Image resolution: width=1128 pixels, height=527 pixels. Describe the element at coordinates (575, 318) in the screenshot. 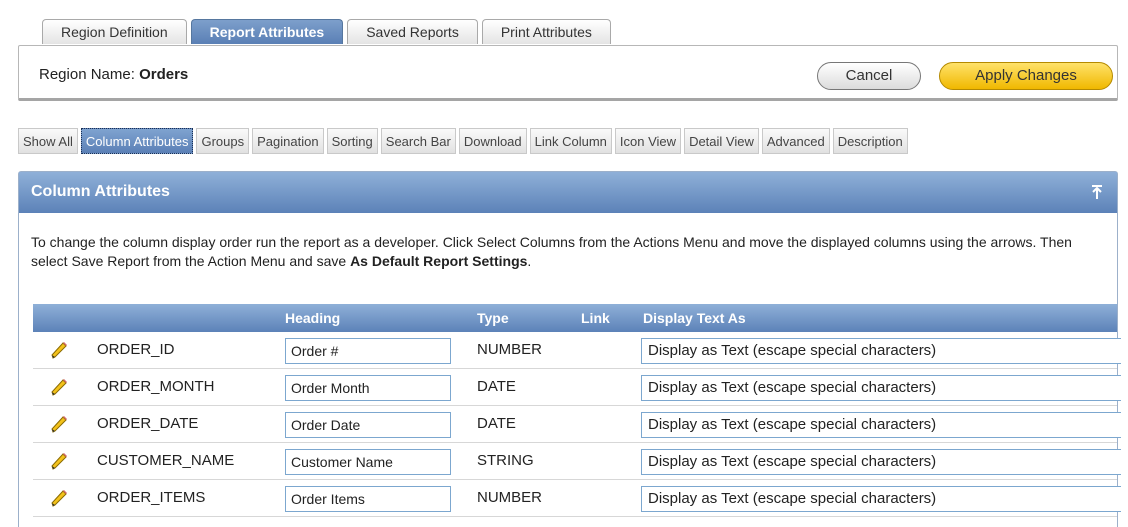

I see `table-header: Heading Type Link Display Text As` at that location.